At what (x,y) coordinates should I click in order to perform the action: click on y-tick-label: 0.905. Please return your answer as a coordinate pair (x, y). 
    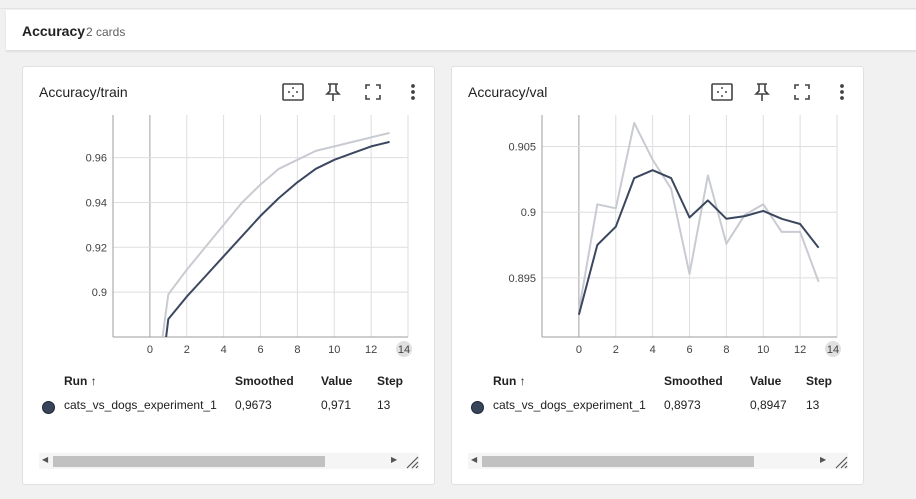
    Looking at the image, I should click on (522, 148).